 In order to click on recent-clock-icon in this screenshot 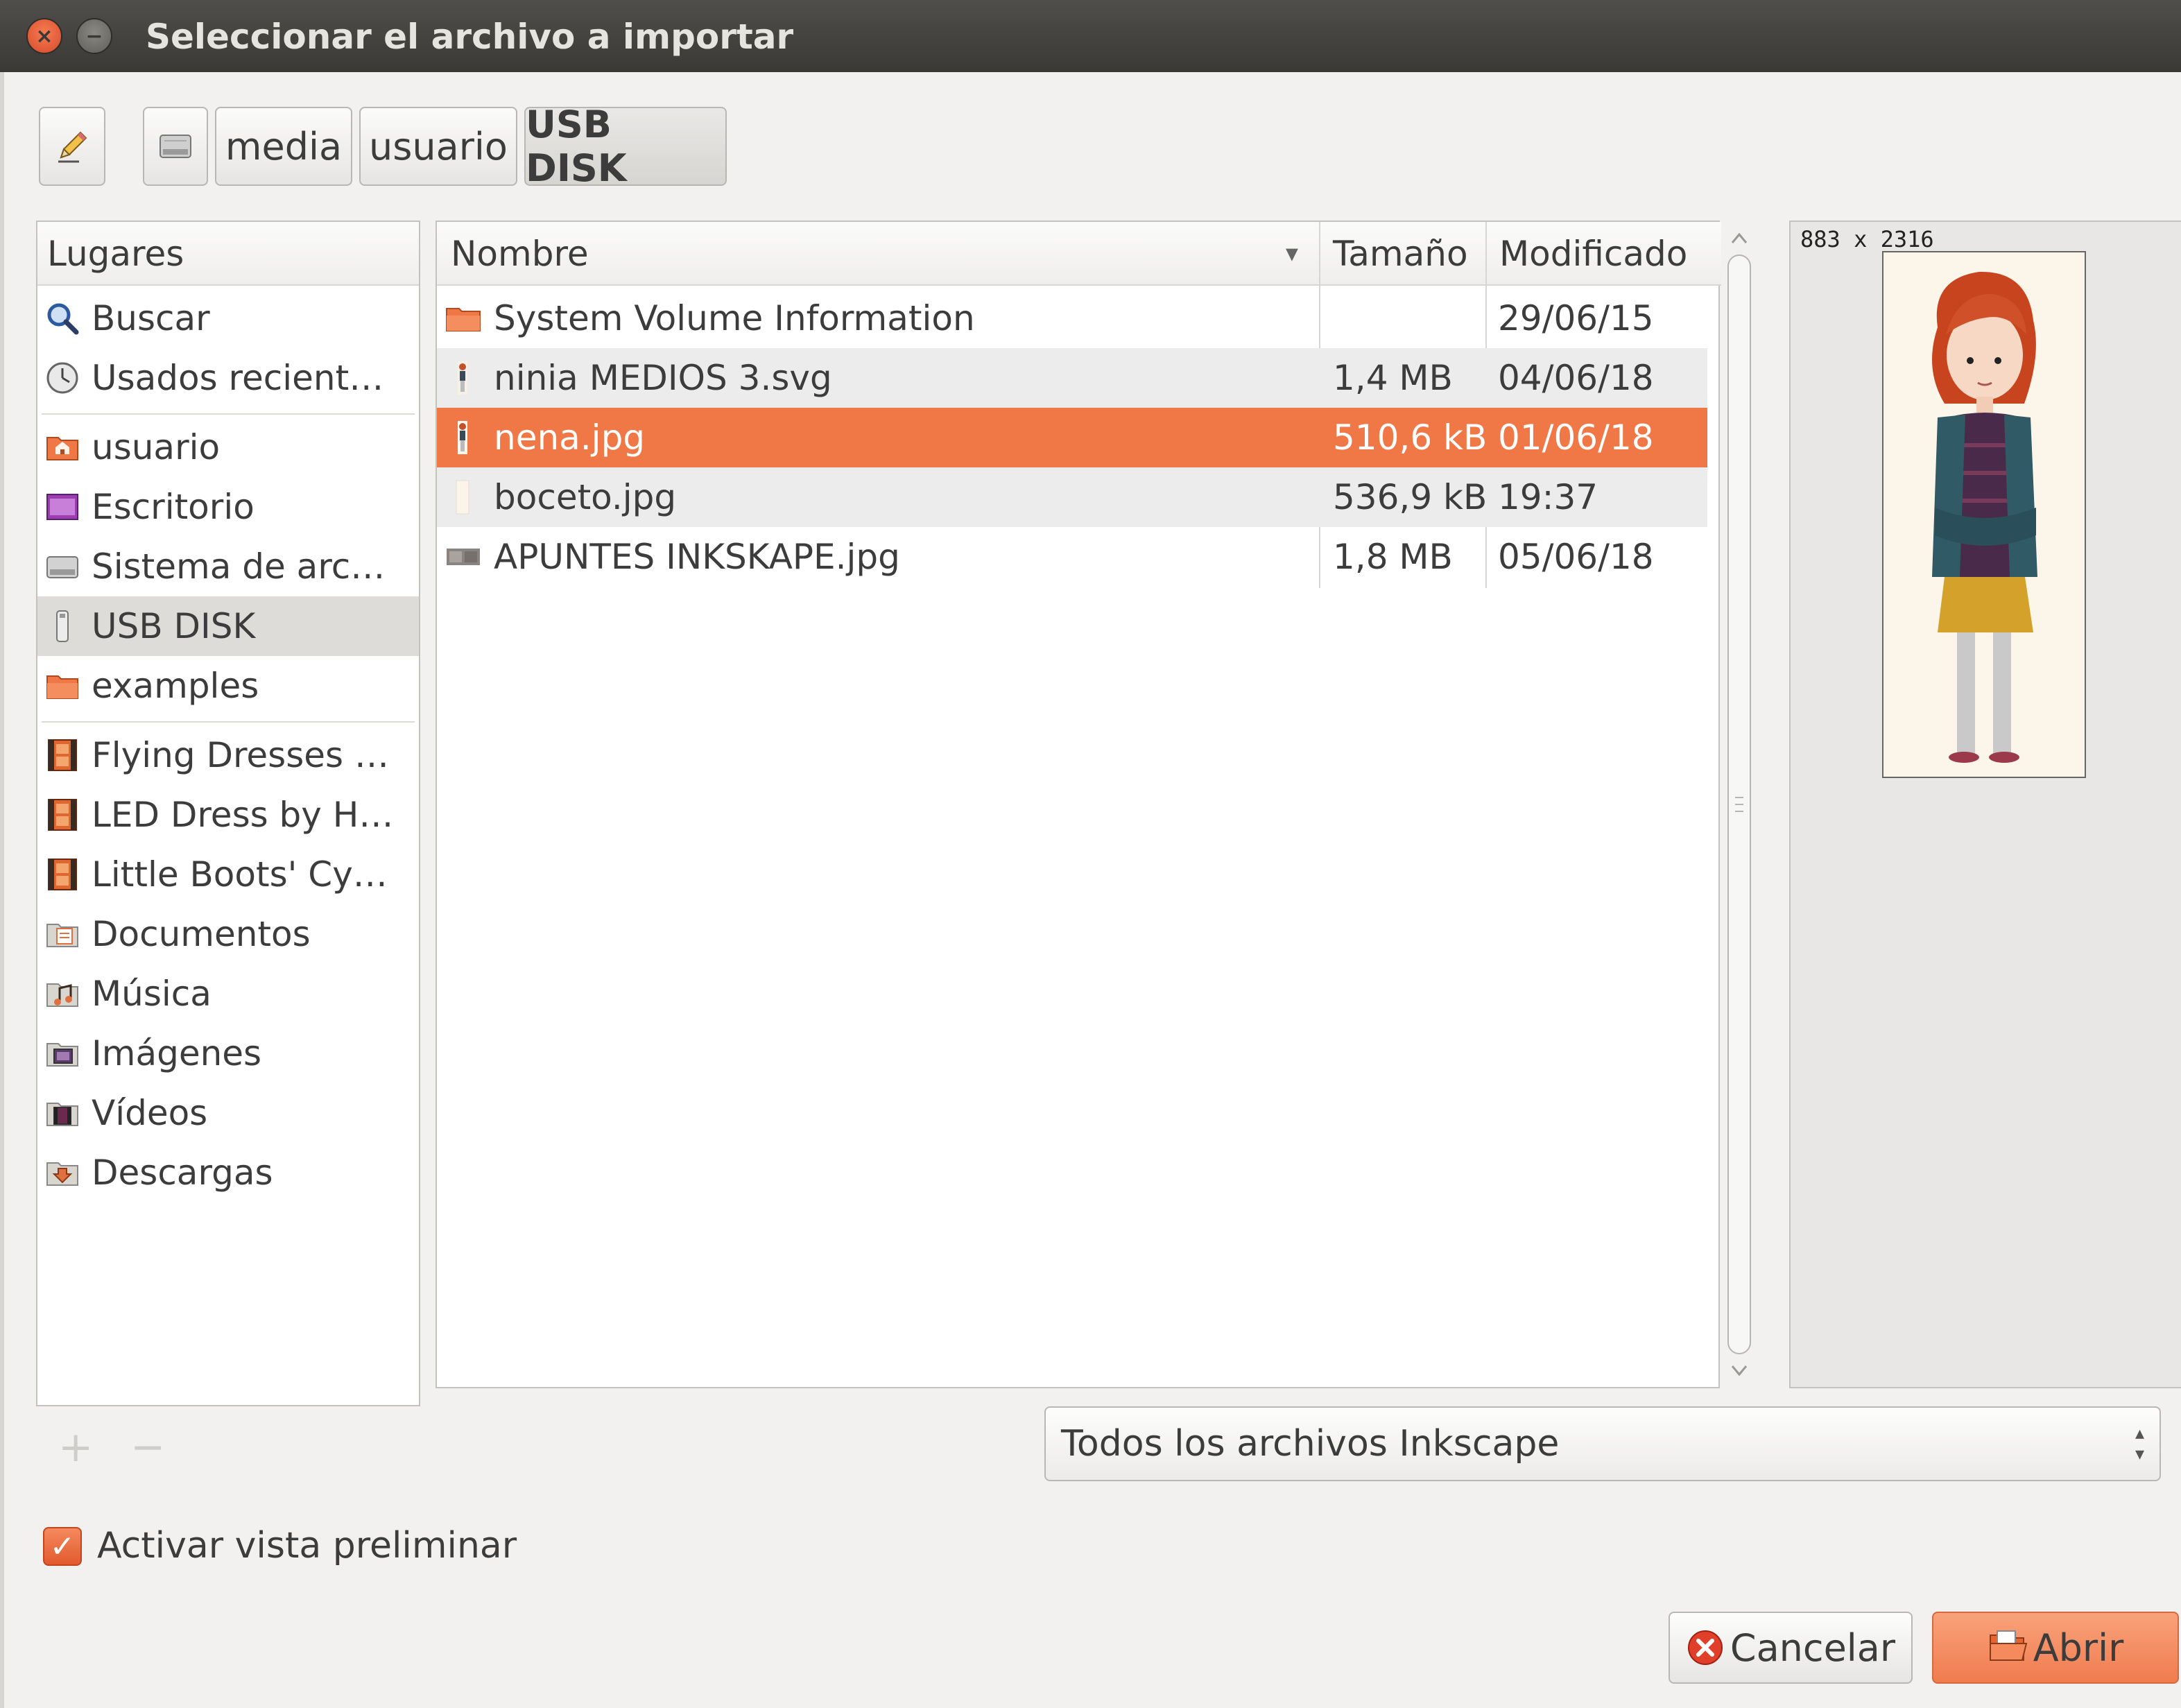, I will do `click(62, 378)`.